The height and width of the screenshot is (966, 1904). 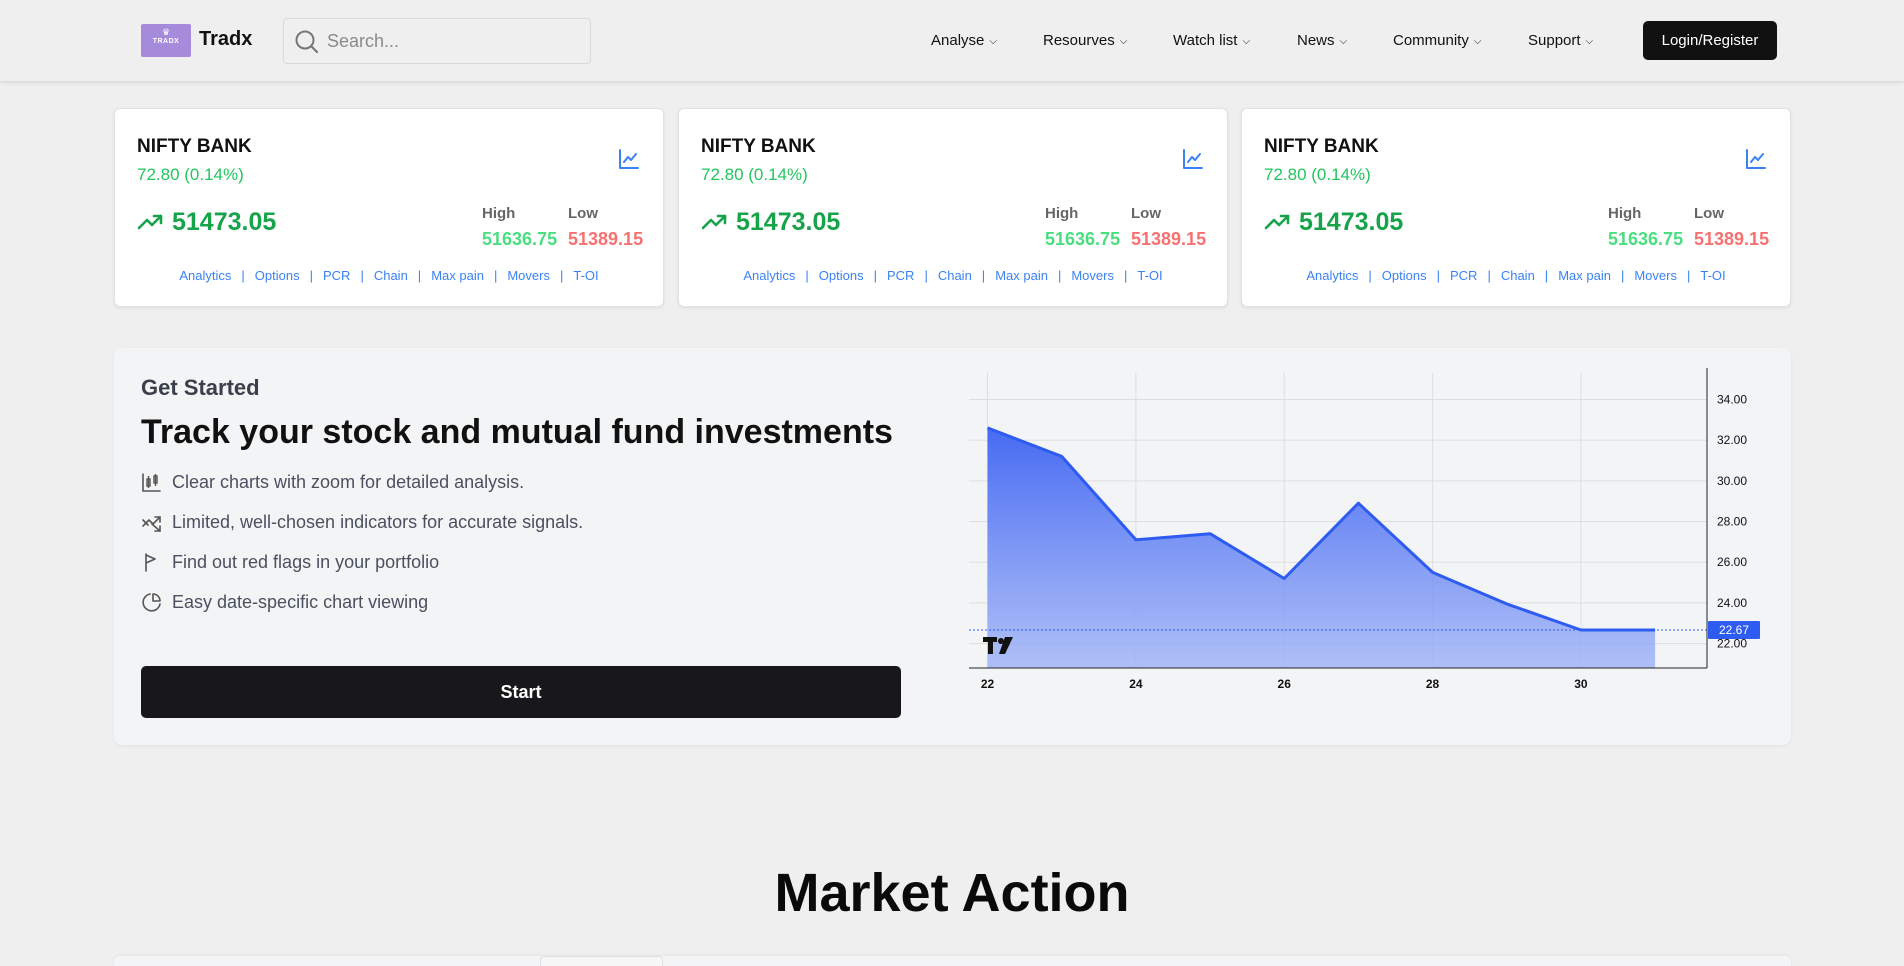 What do you see at coordinates (307, 42) in the screenshot?
I see `search-icon` at bounding box center [307, 42].